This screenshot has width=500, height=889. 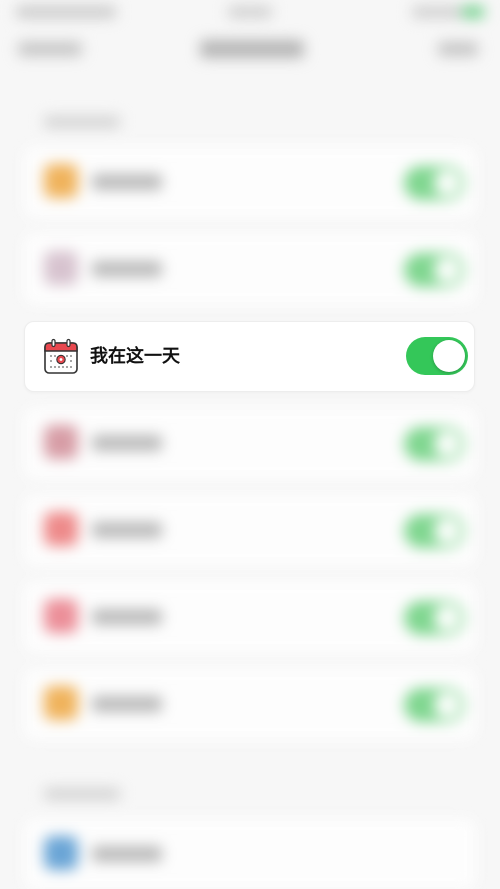 I want to click on list-item-label: 我在这一天, so click(x=135, y=356).